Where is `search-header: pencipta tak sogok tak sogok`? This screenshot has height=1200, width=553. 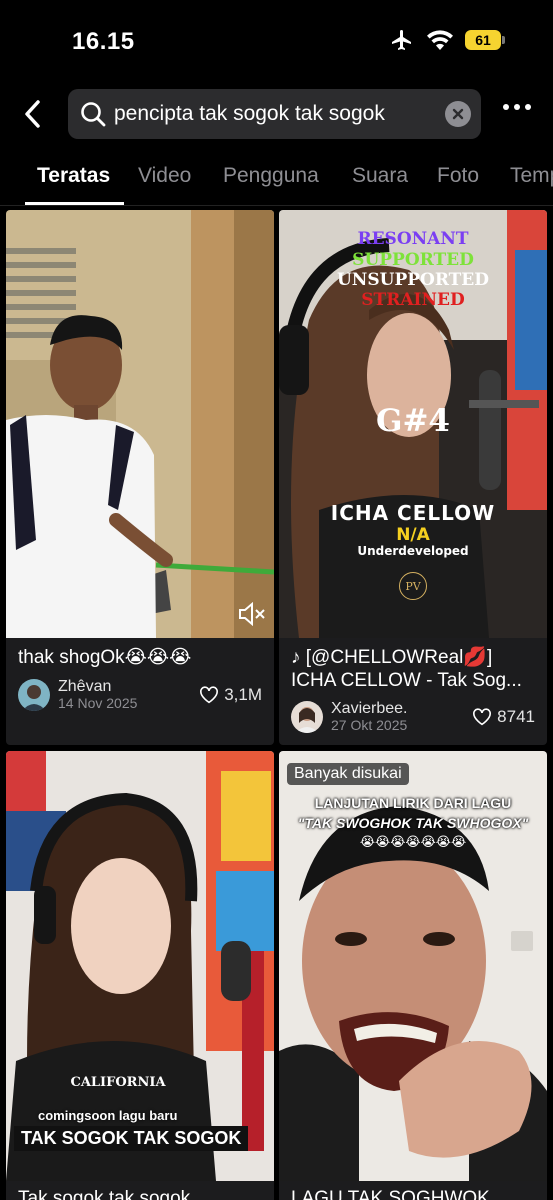 search-header: pencipta tak sogok tak sogok is located at coordinates (276, 114).